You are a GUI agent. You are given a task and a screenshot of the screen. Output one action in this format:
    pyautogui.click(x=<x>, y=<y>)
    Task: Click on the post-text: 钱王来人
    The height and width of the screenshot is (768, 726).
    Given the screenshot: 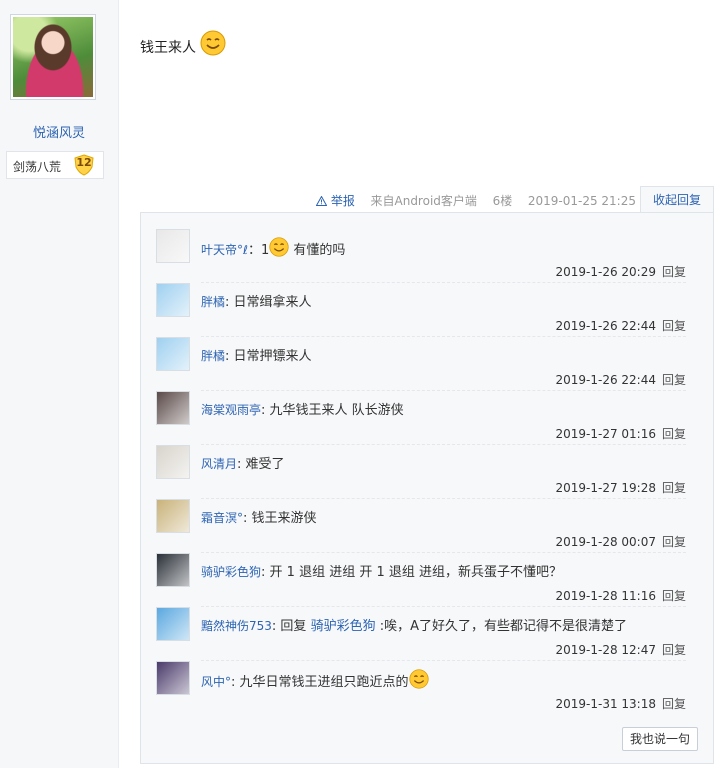 What is the action you would take?
    pyautogui.click(x=168, y=48)
    